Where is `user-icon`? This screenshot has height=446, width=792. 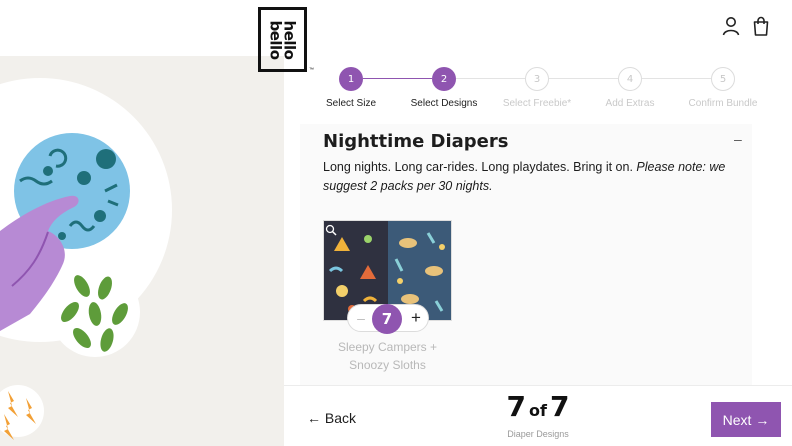
user-icon is located at coordinates (731, 26).